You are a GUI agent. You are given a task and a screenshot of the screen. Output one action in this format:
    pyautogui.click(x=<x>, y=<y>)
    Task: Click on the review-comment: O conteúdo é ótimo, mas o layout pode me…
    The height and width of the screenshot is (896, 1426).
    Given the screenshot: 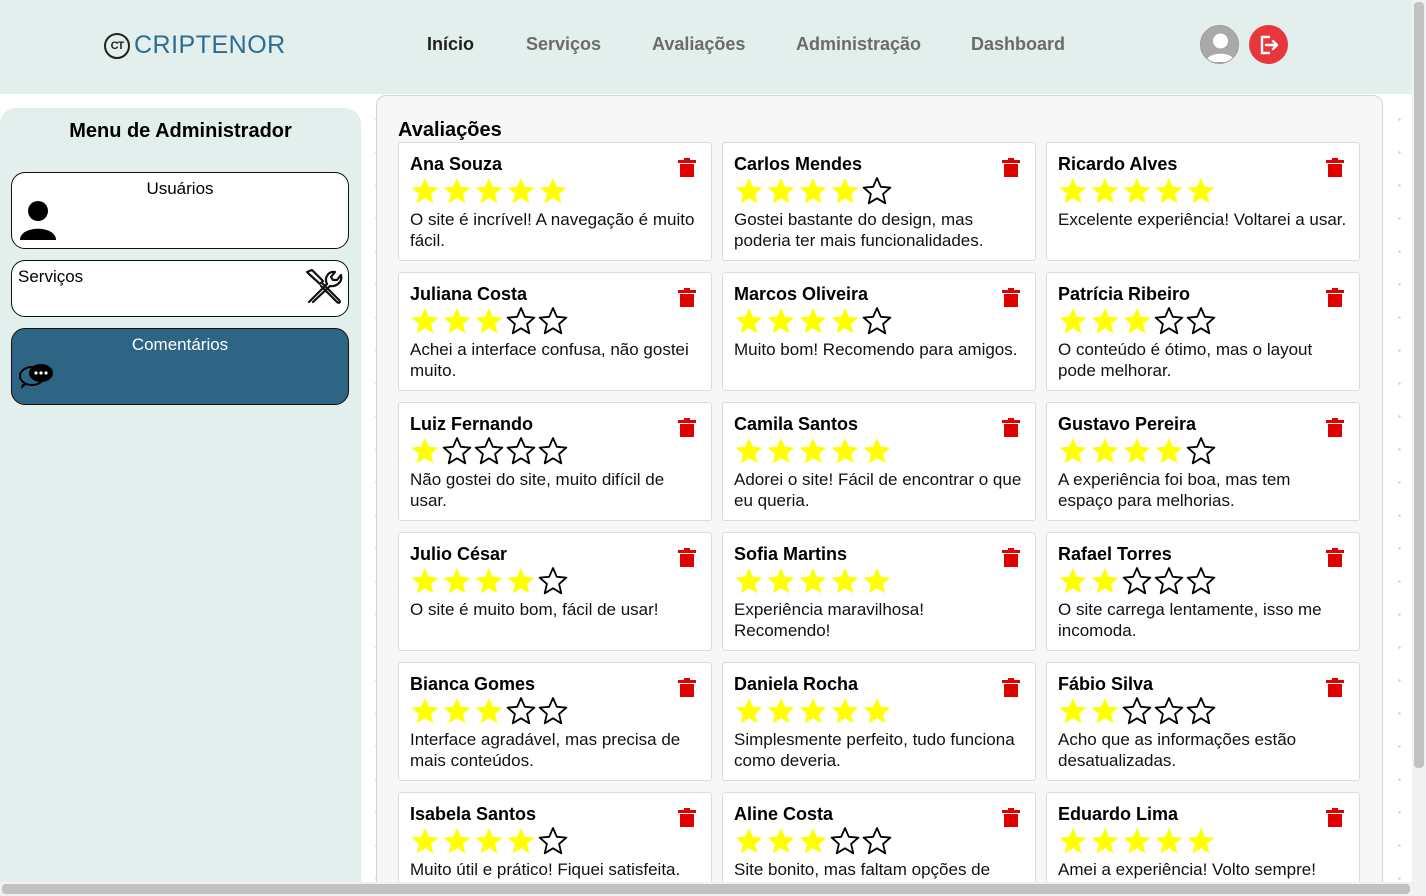 What is the action you would take?
    pyautogui.click(x=1185, y=360)
    